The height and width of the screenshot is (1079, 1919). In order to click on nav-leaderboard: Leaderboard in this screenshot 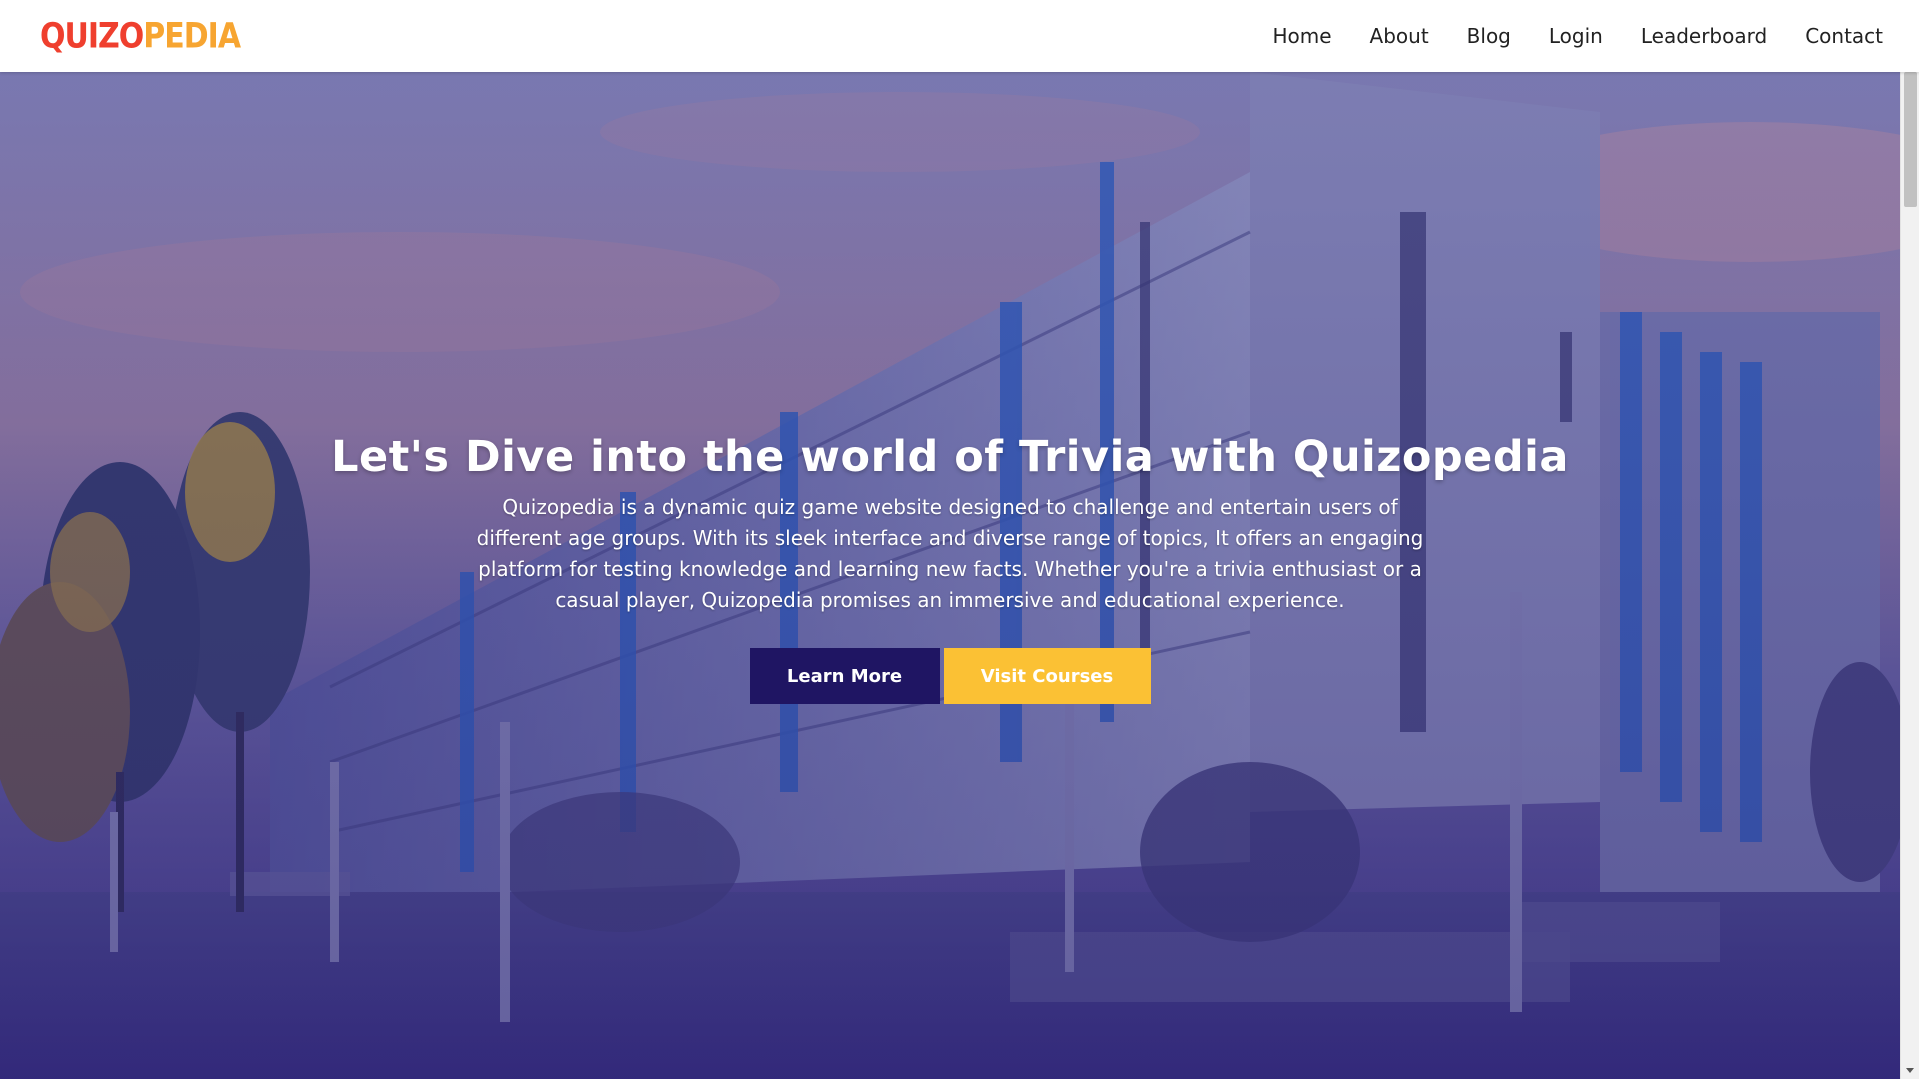, I will do `click(1704, 36)`.